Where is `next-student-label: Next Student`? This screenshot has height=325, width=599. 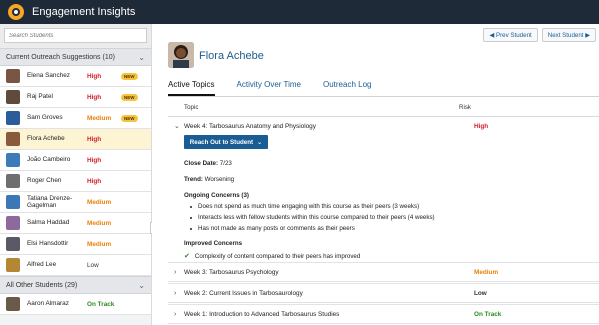 next-student-label: Next Student is located at coordinates (565, 35).